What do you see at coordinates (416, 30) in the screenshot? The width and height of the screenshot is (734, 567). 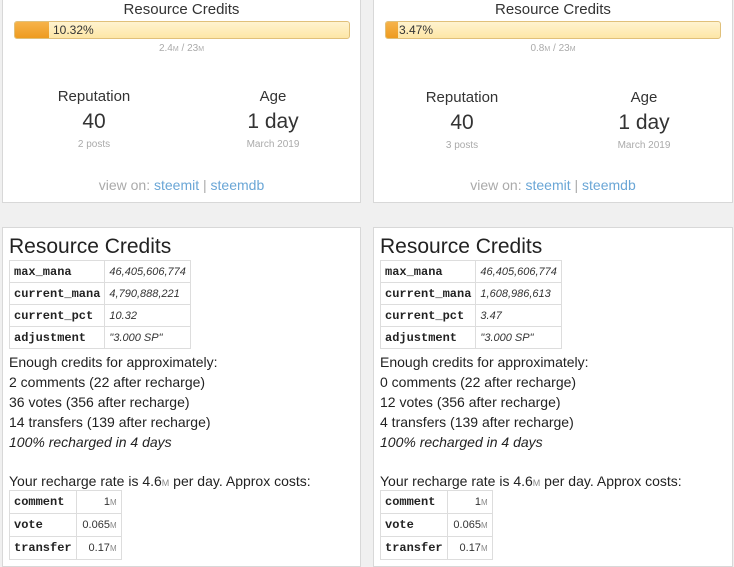 I see `rc-percent-label: 3.47%` at bounding box center [416, 30].